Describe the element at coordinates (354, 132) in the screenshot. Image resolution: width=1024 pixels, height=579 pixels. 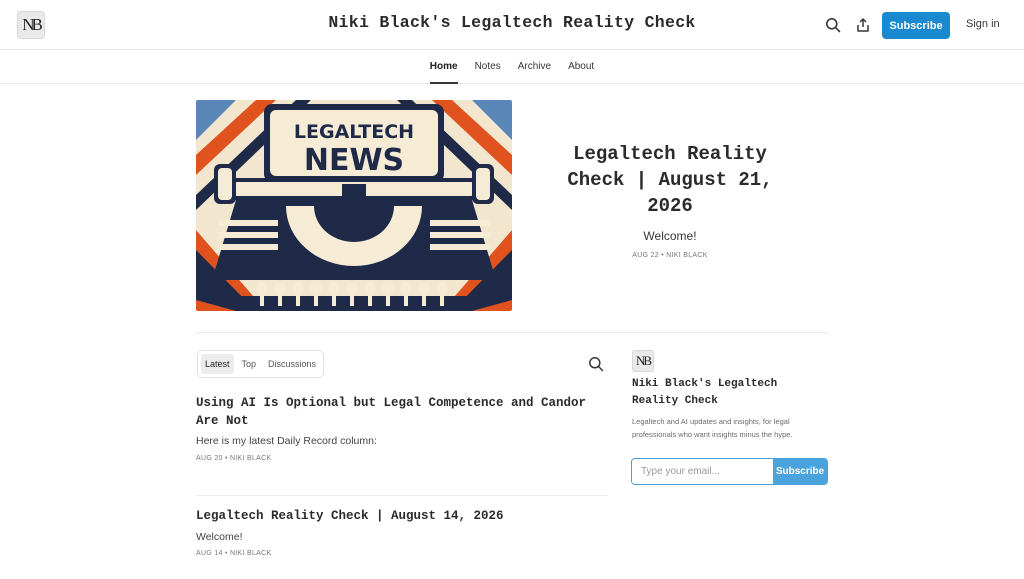
I see `image-text-legaltech: LEGALTECH` at that location.